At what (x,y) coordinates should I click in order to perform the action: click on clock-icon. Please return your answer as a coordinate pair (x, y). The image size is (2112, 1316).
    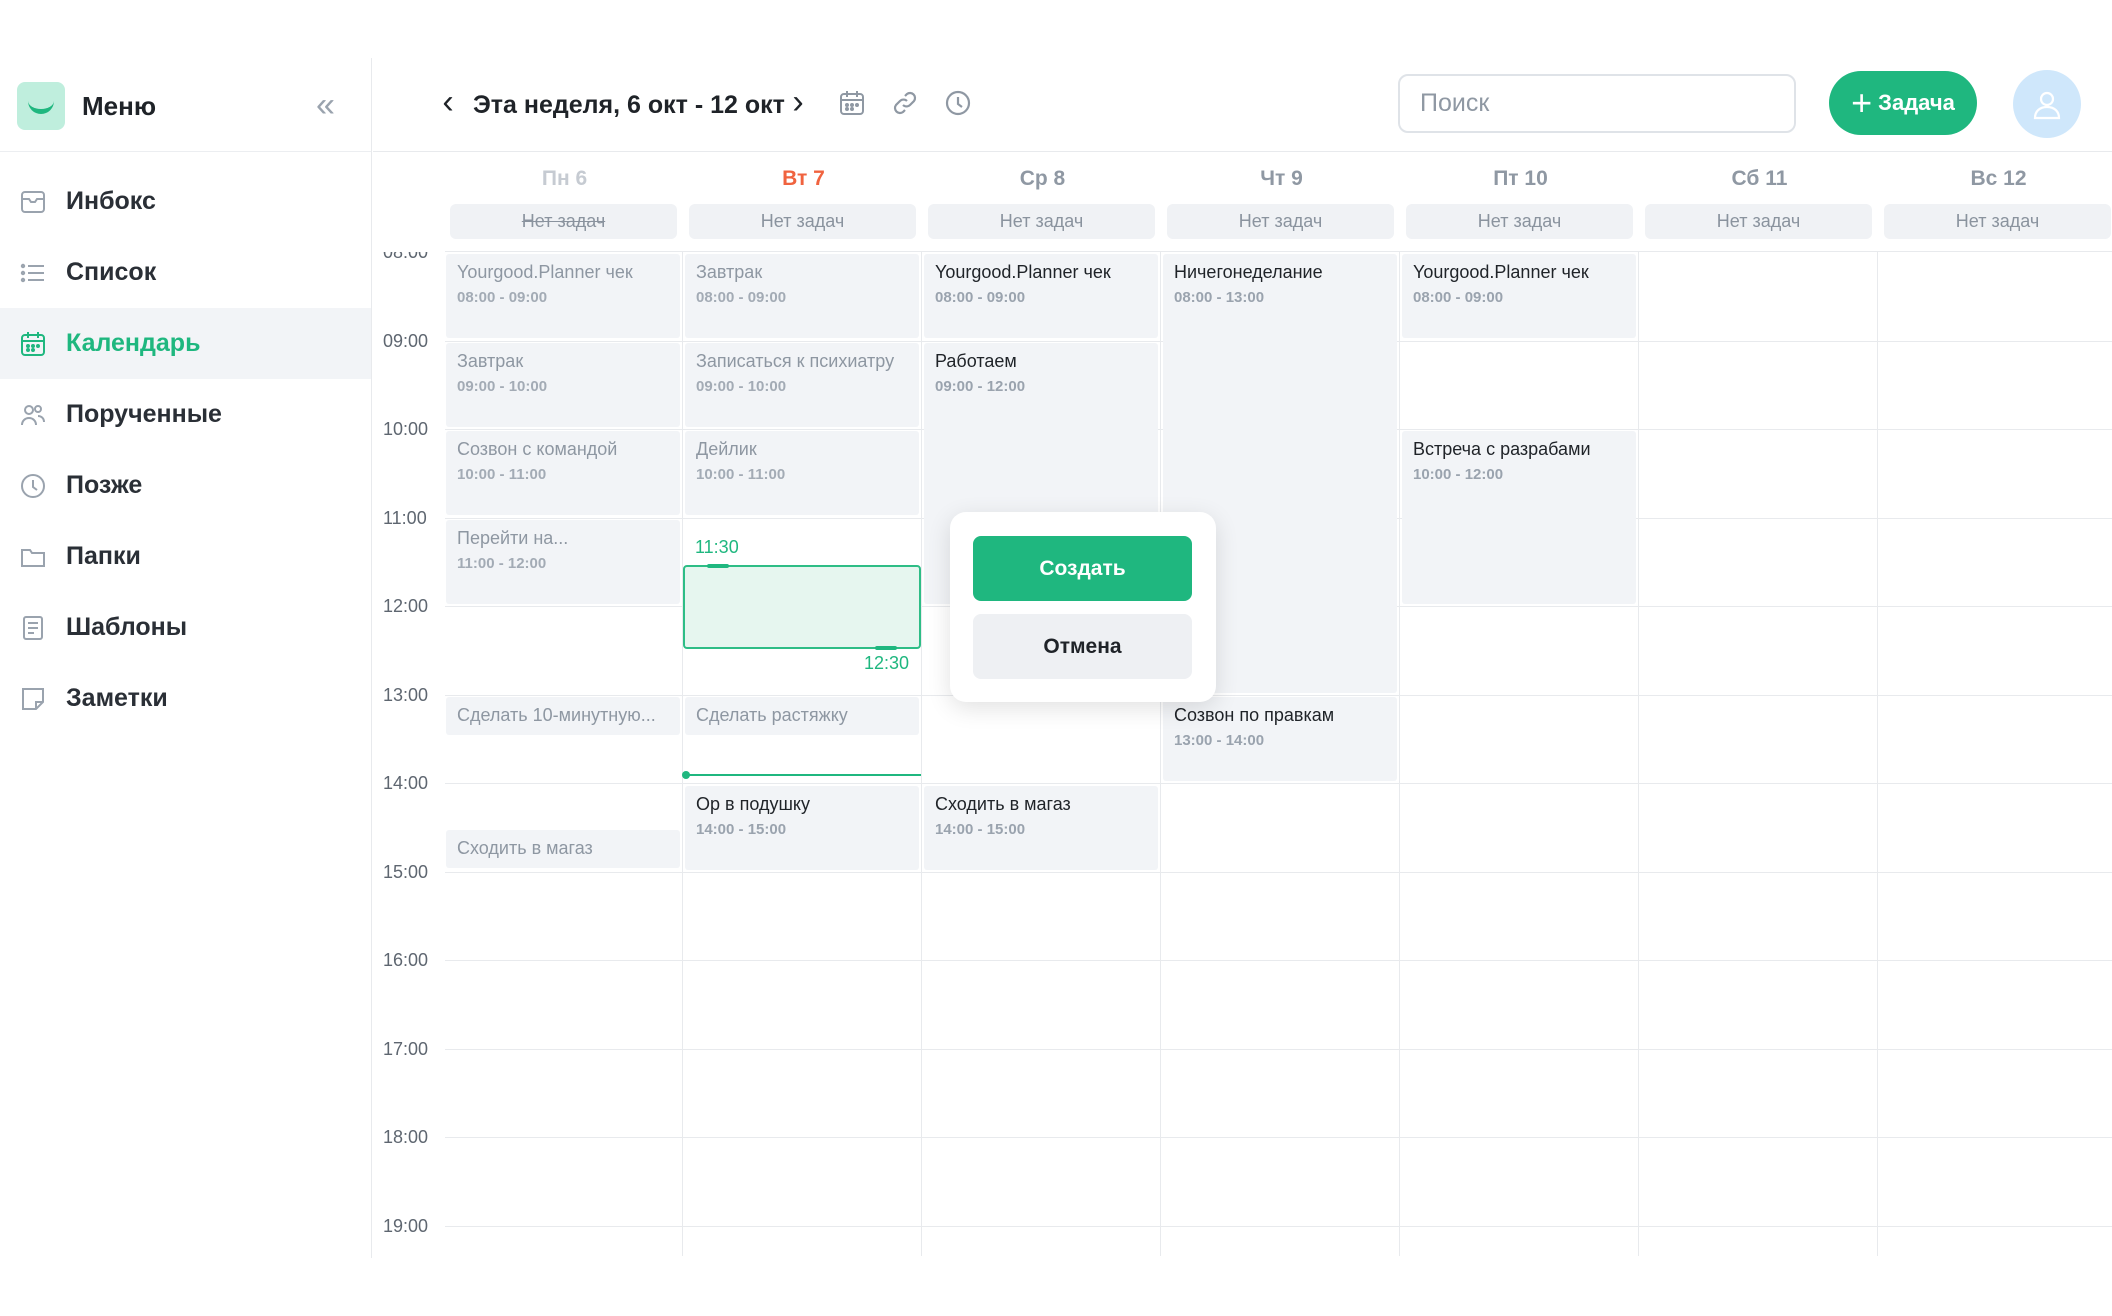
    Looking at the image, I should click on (958, 103).